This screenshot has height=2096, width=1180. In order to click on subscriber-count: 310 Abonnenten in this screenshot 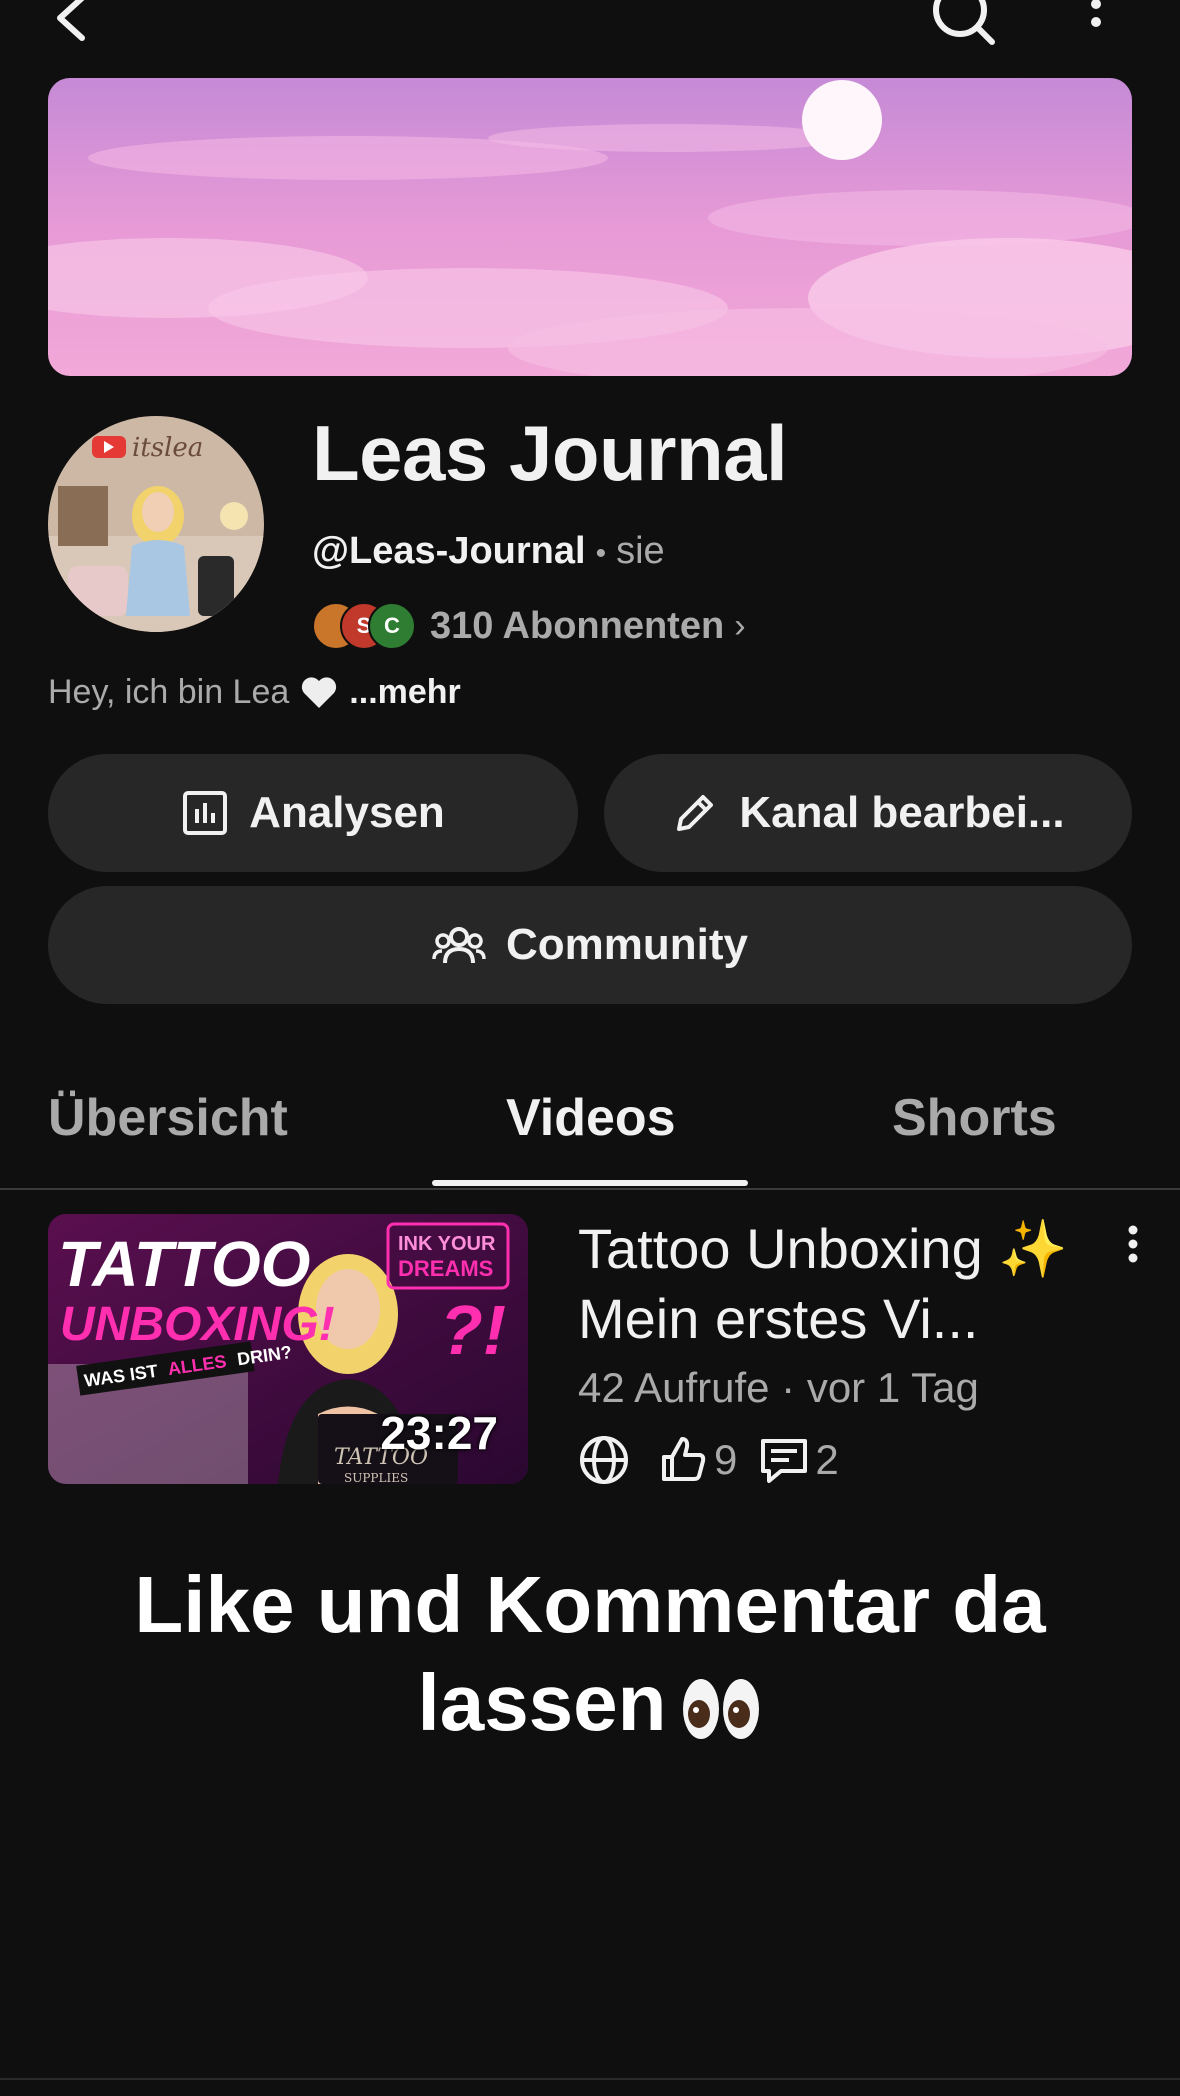, I will do `click(577, 625)`.